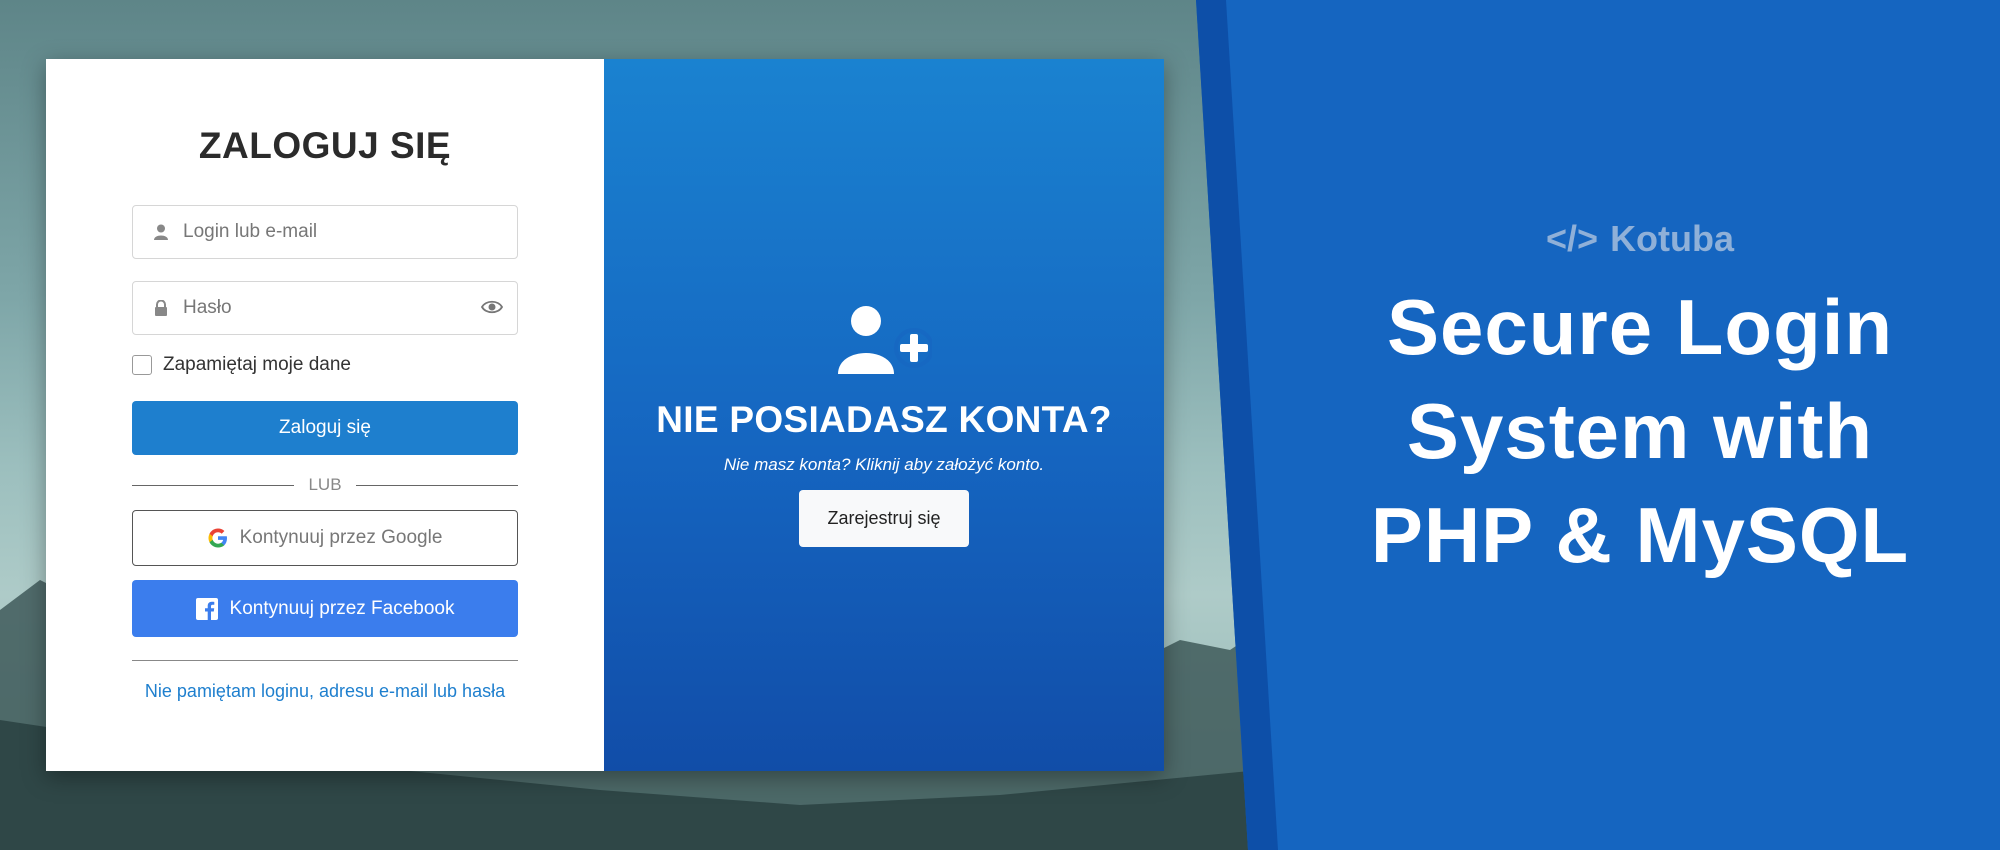  I want to click on username-field, so click(325, 232).